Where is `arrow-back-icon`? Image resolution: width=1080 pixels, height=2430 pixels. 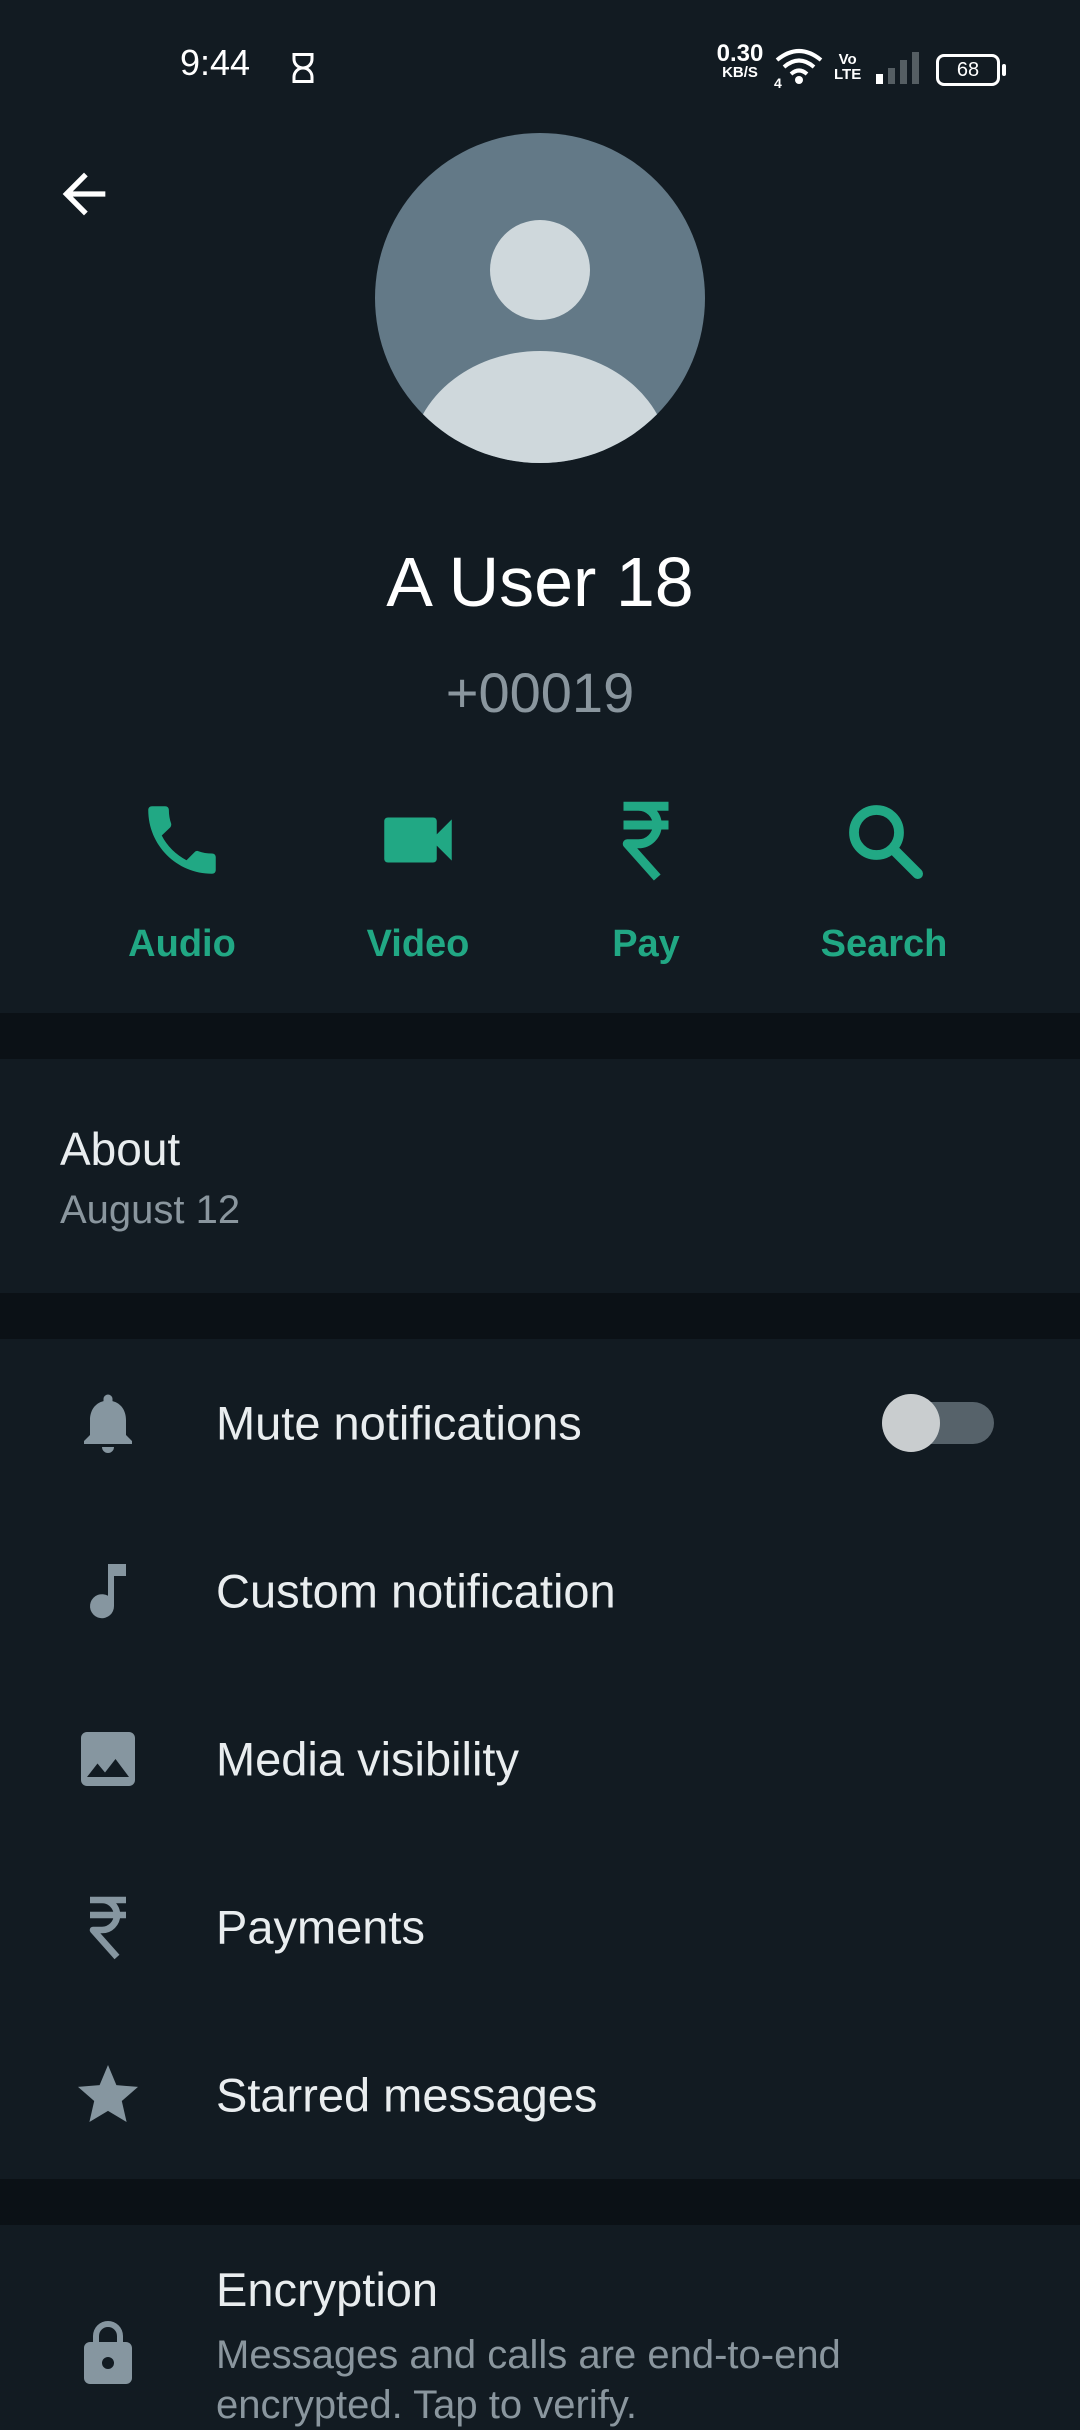 arrow-back-icon is located at coordinates (84, 194).